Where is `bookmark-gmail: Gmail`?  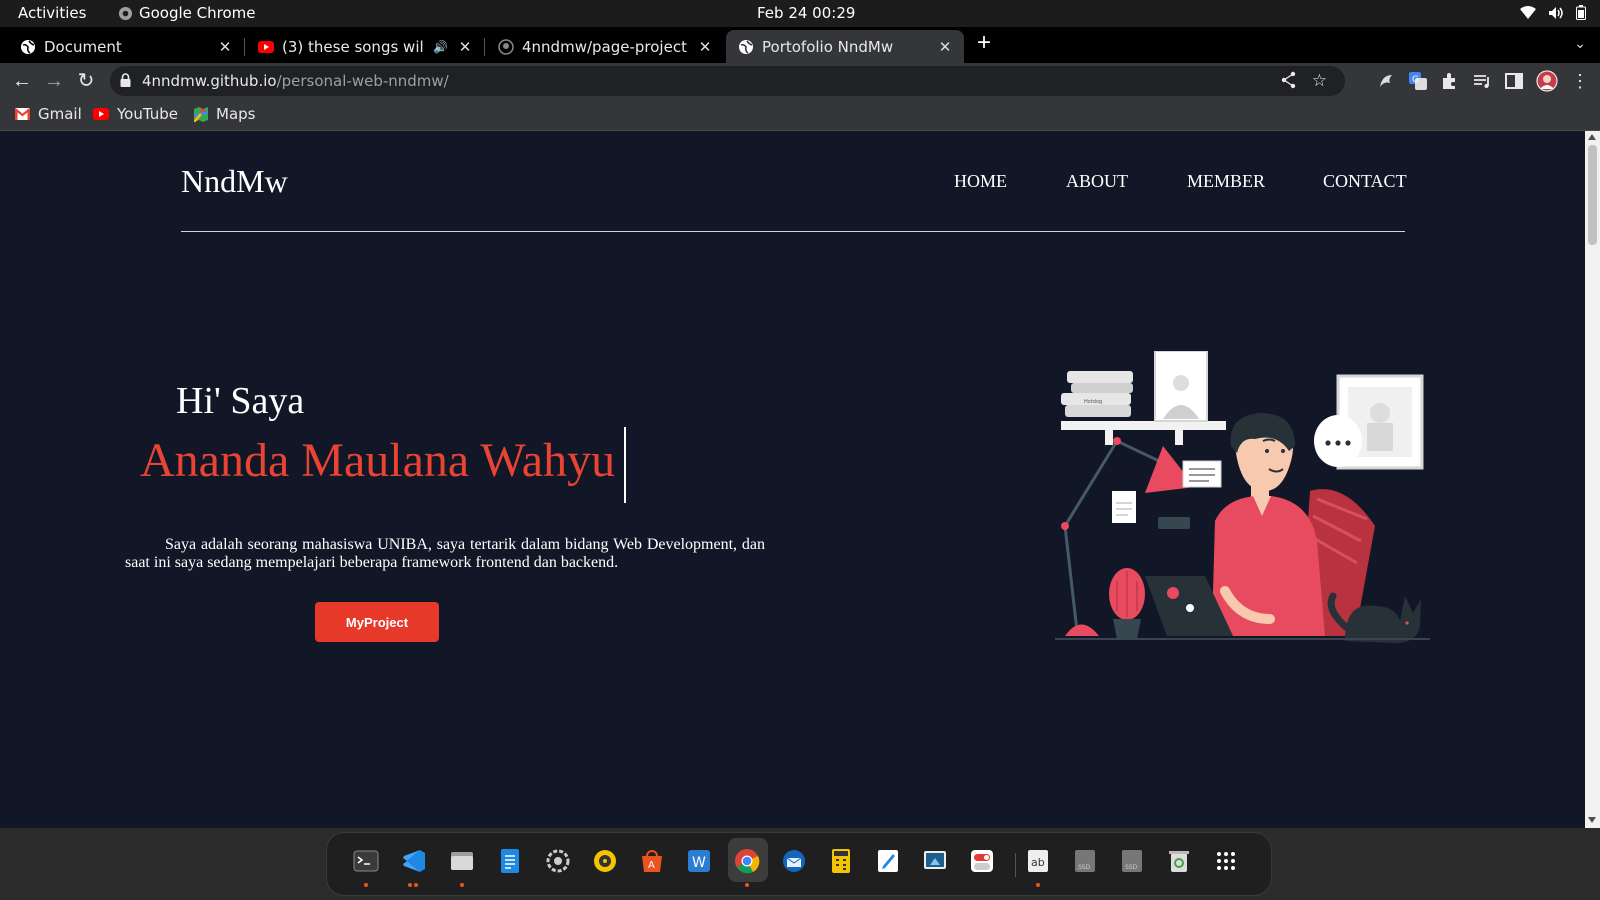
bookmark-gmail: Gmail is located at coordinates (48, 114).